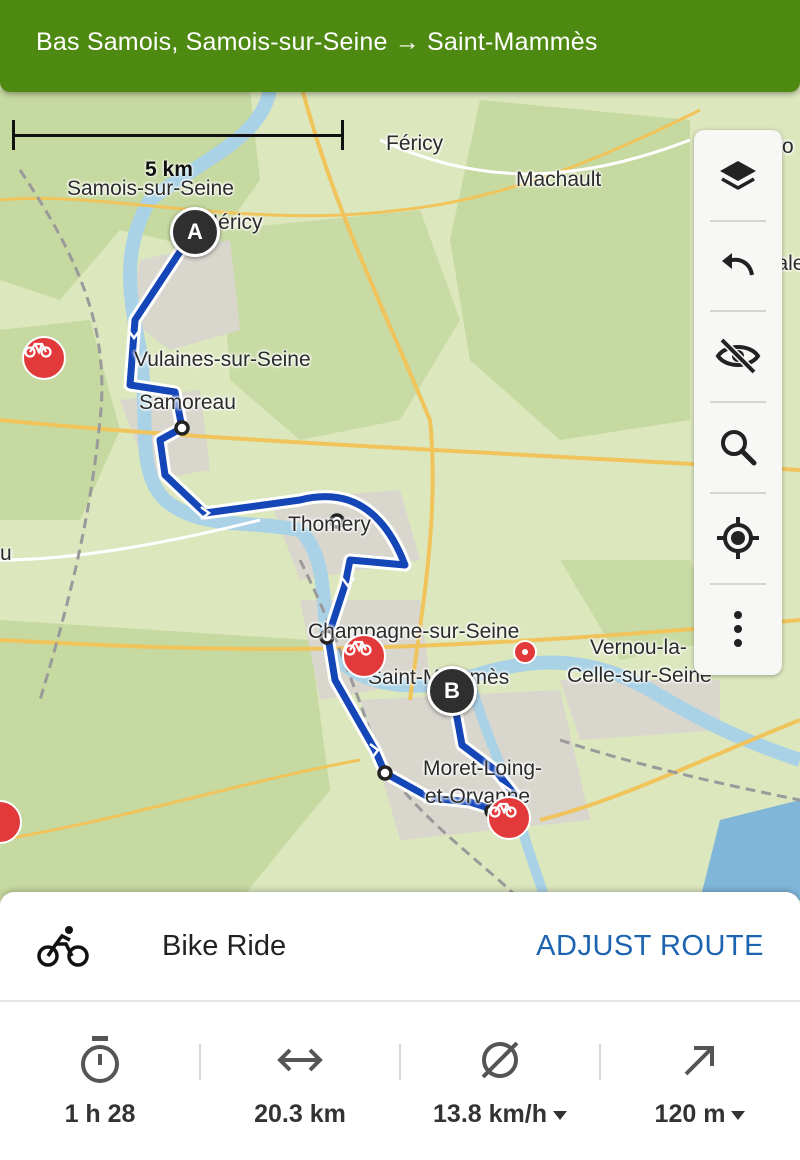 Image resolution: width=800 pixels, height=1160 pixels. Describe the element at coordinates (414, 631) in the screenshot. I see `place-label: Champagne-sur-Seine` at that location.